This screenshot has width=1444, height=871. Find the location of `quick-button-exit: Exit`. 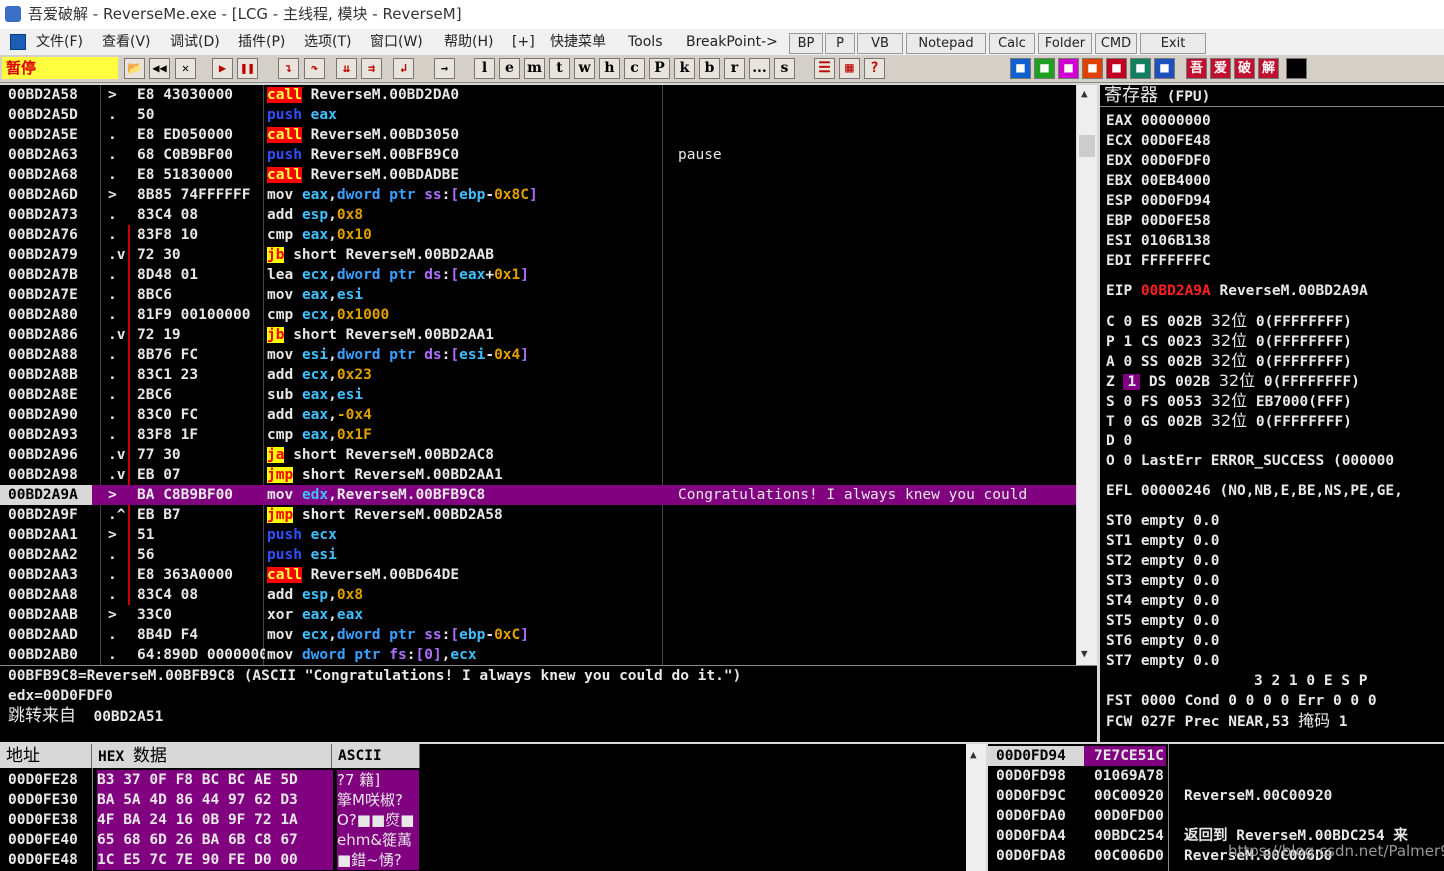

quick-button-exit: Exit is located at coordinates (1173, 43).